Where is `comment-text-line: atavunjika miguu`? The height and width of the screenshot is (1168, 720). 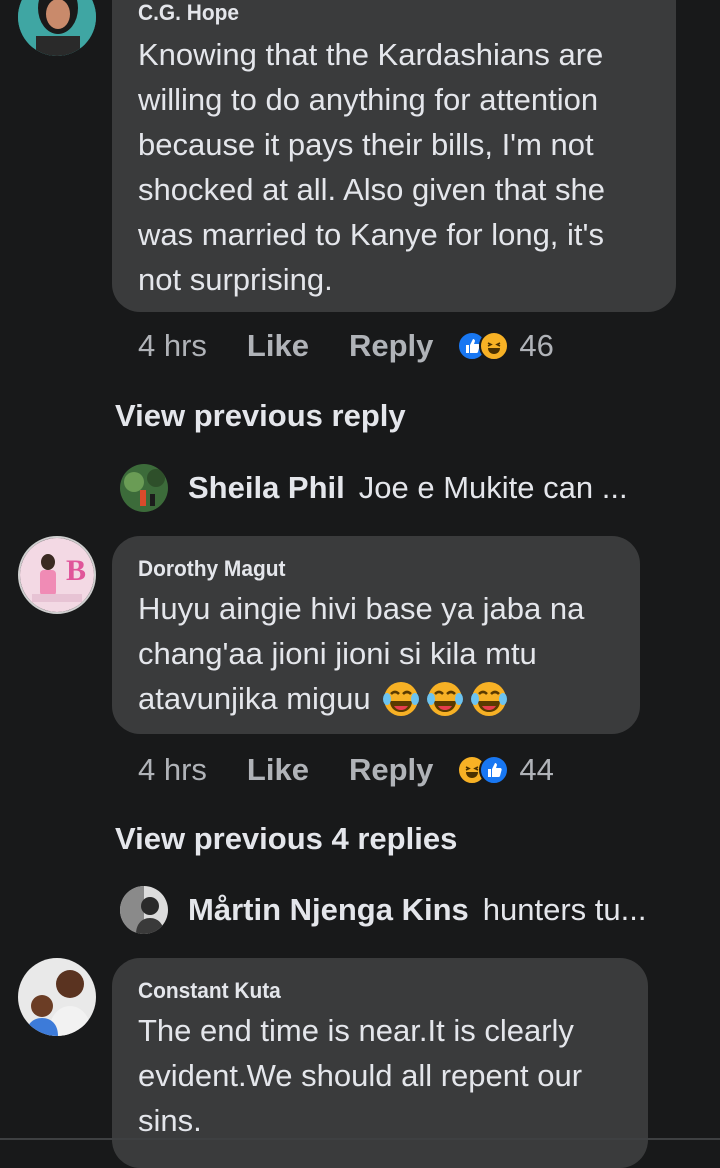 comment-text-line: atavunjika miguu is located at coordinates (389, 698).